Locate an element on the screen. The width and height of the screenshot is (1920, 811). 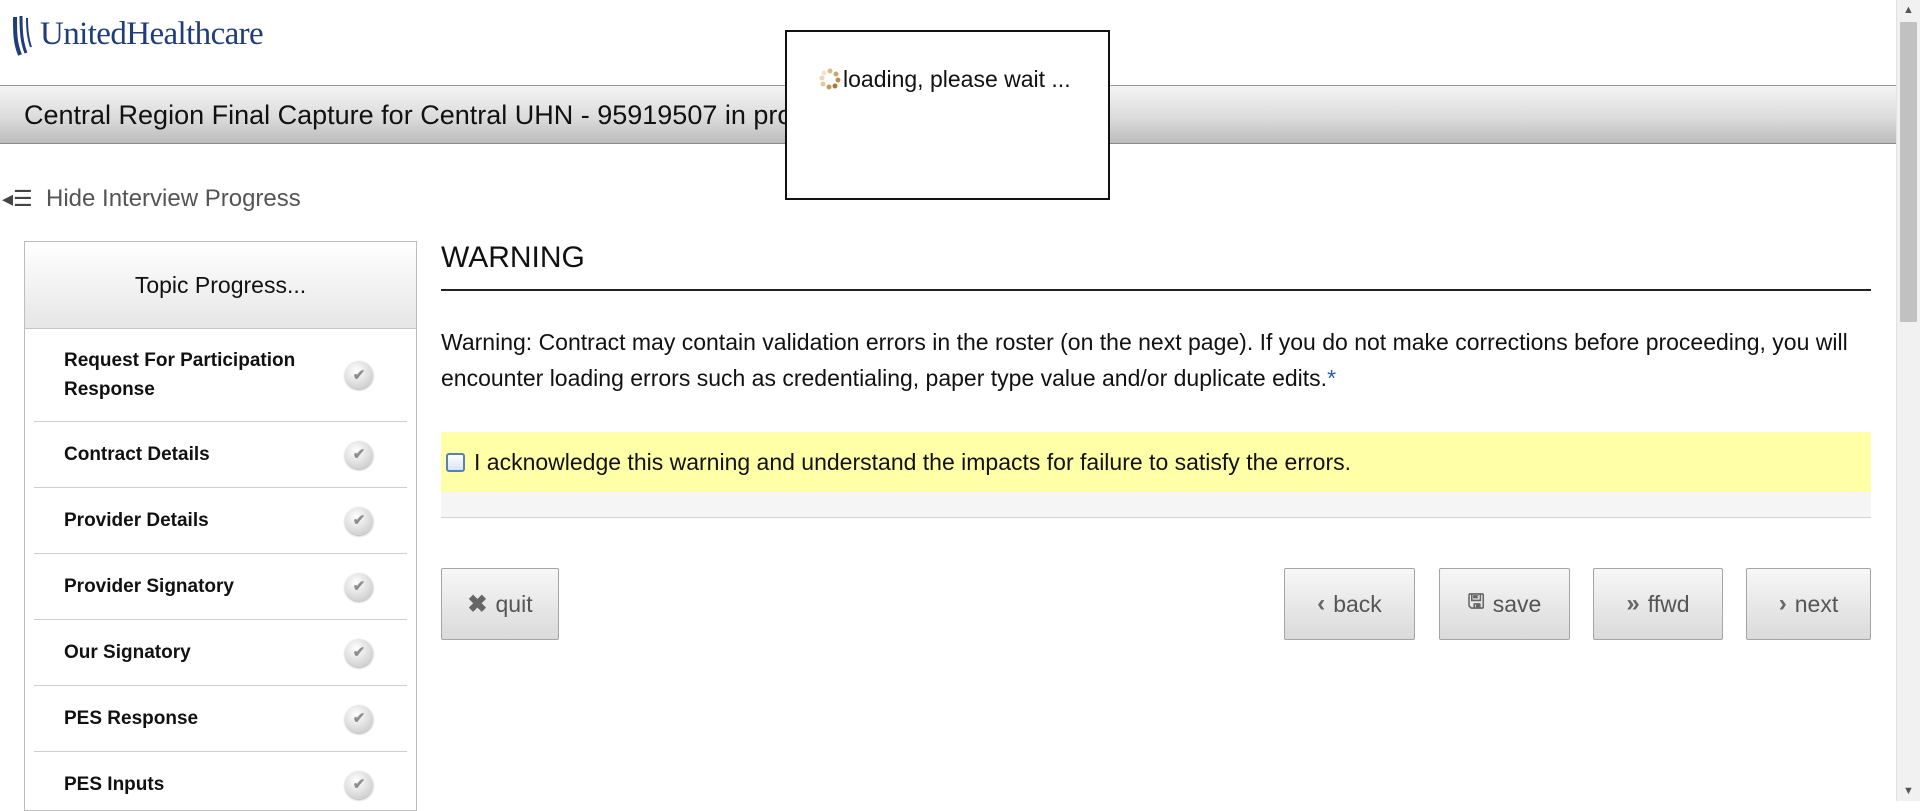
next-label: next is located at coordinates (1816, 603).